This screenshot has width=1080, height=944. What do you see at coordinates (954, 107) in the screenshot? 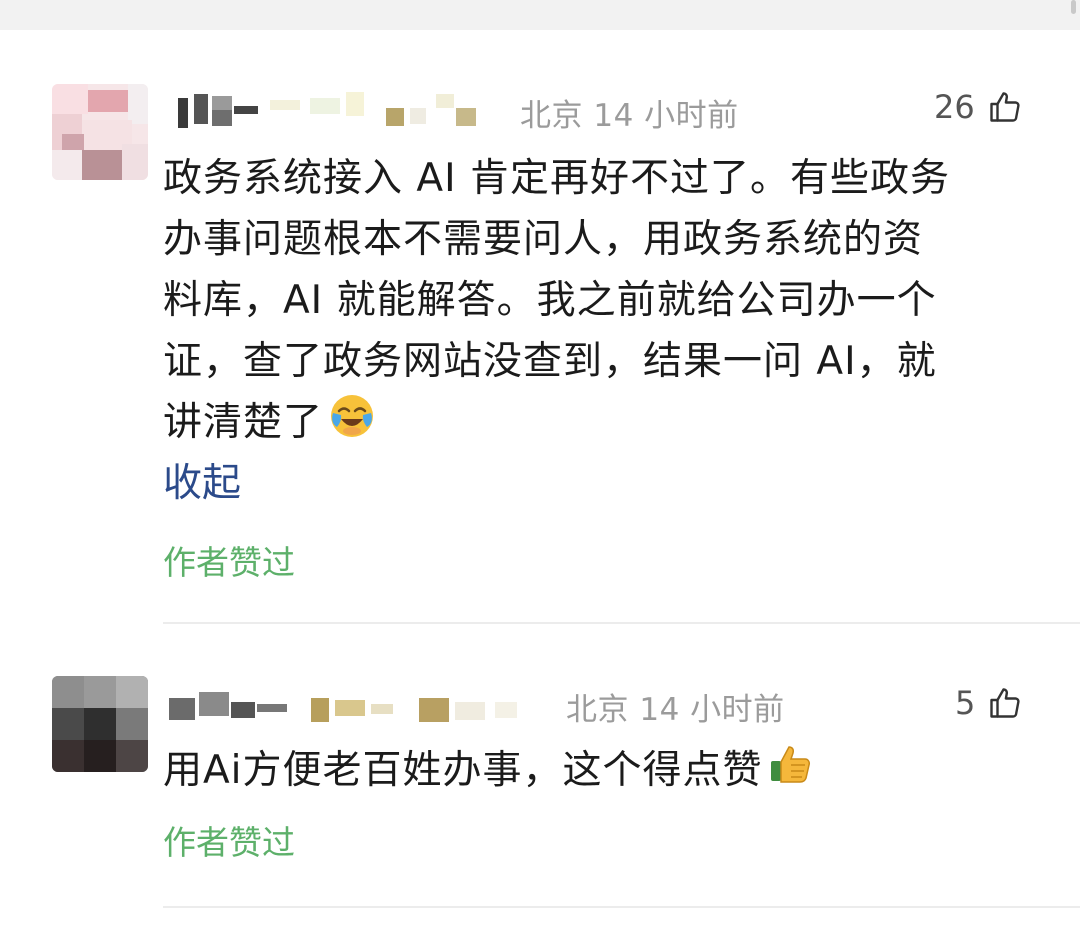
I see `like-count: 26` at bounding box center [954, 107].